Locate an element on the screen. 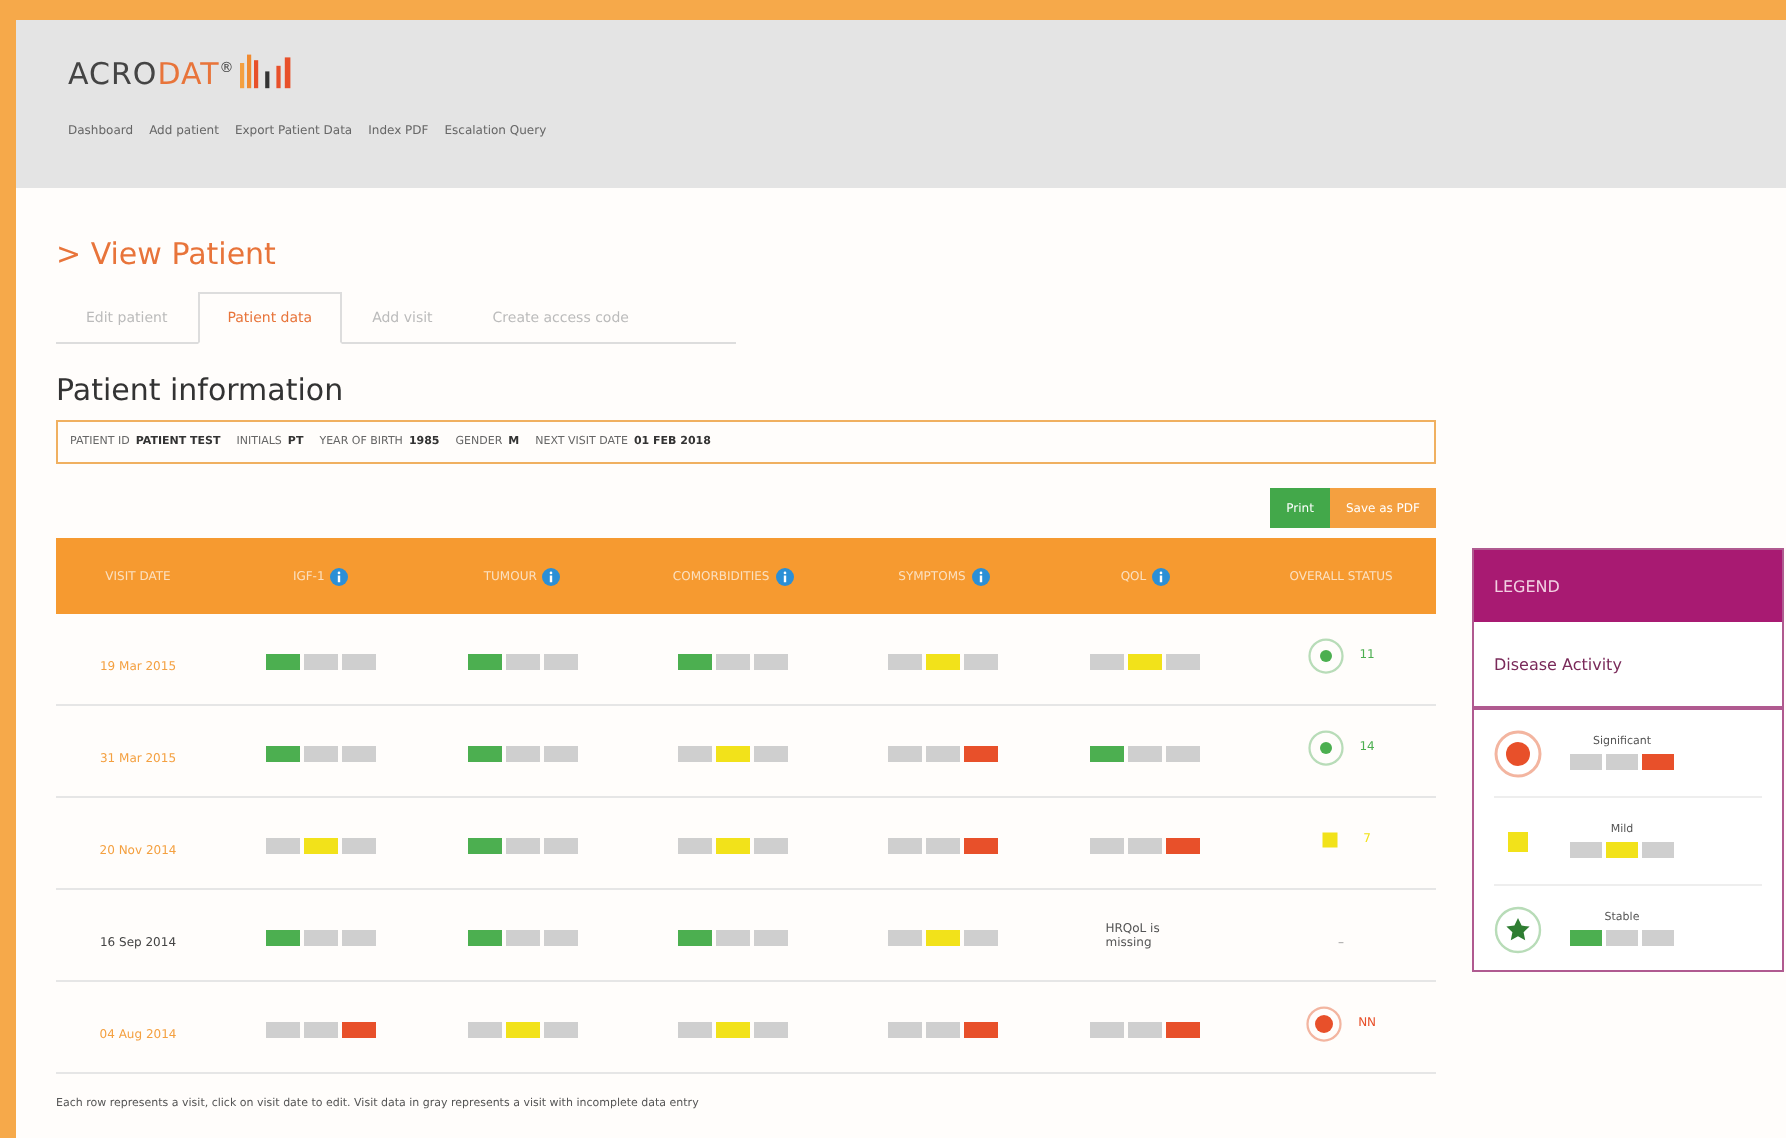 The image size is (1786, 1138). section-title: Patient information is located at coordinates (201, 390).